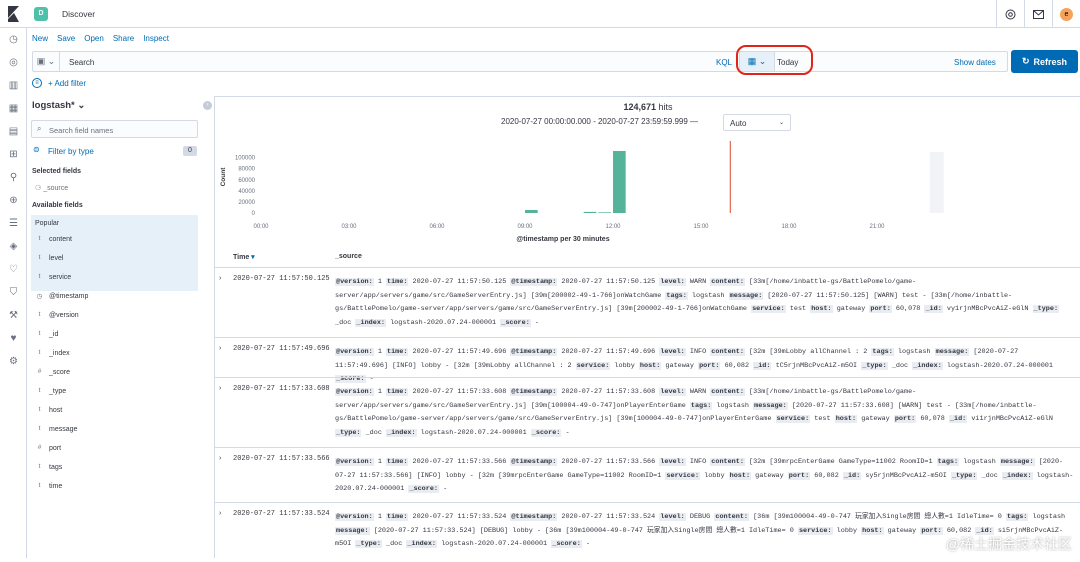  What do you see at coordinates (13, 246) in the screenshot?
I see `apm-icon: ◈` at bounding box center [13, 246].